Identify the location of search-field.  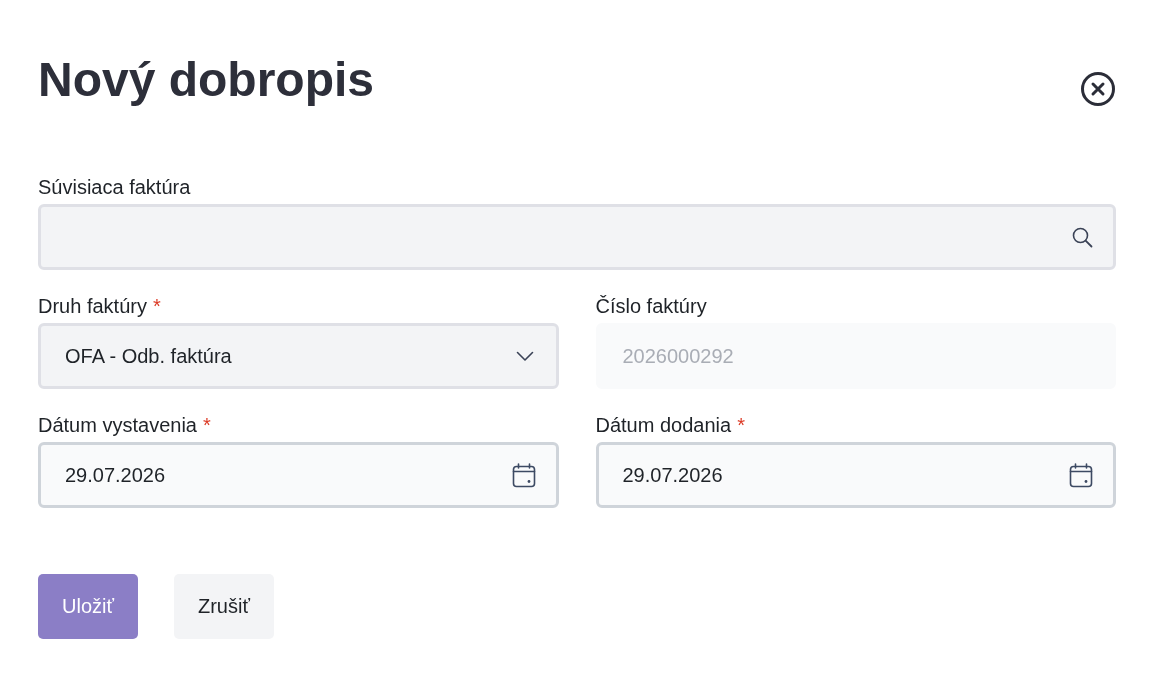
(577, 237).